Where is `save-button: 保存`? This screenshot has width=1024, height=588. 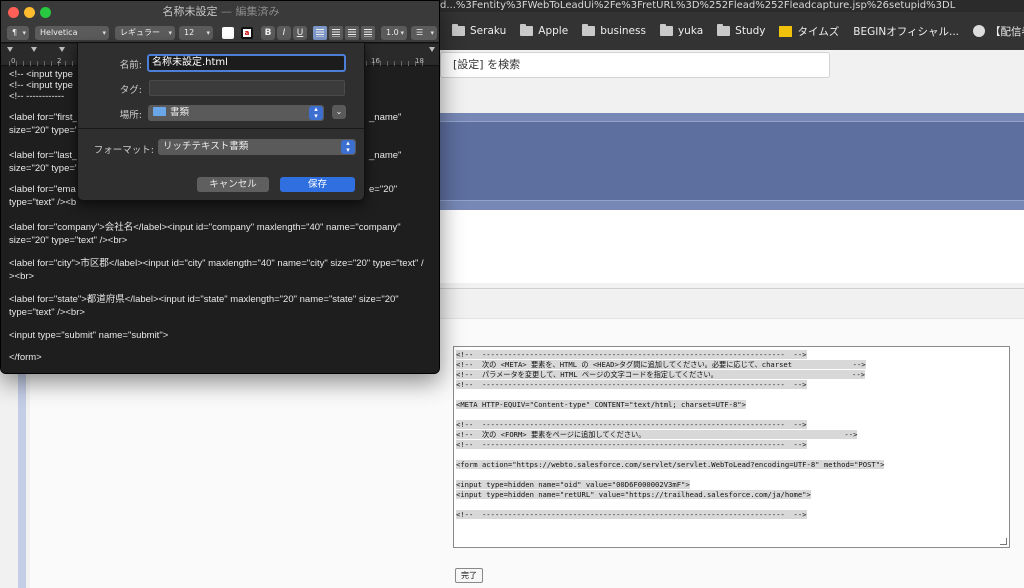
save-button: 保存 is located at coordinates (317, 184).